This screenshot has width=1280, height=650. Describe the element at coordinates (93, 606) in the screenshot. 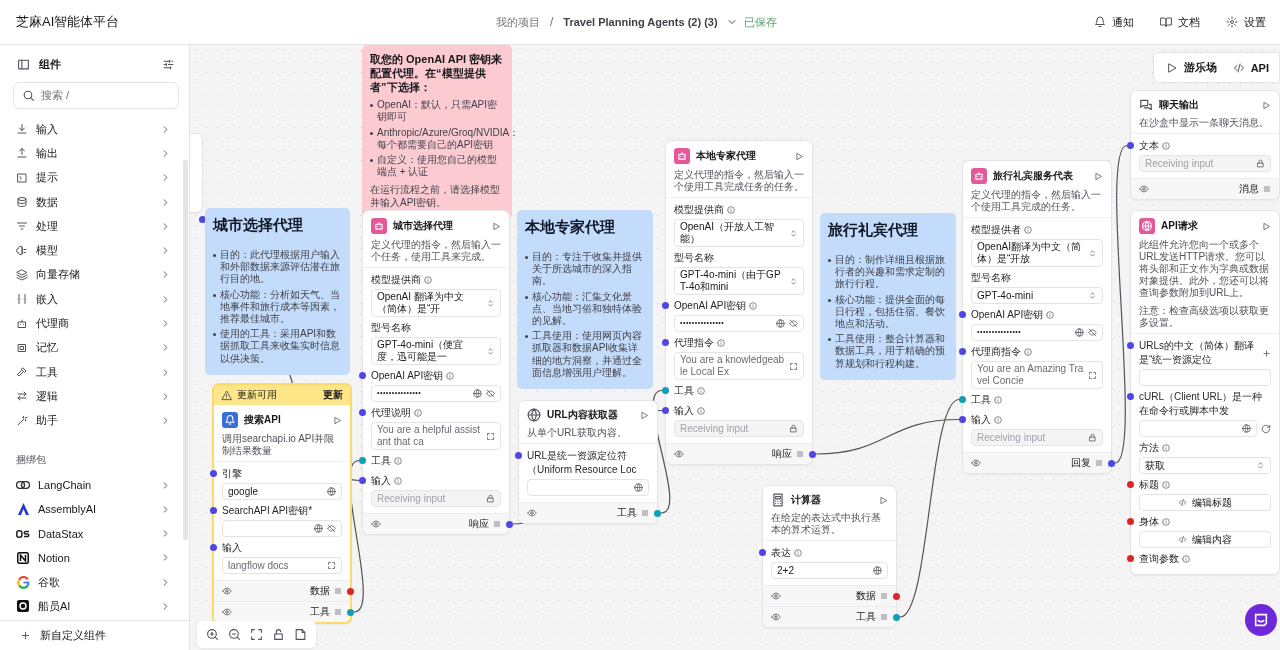

I see `sidebar-item: 船员AI` at that location.